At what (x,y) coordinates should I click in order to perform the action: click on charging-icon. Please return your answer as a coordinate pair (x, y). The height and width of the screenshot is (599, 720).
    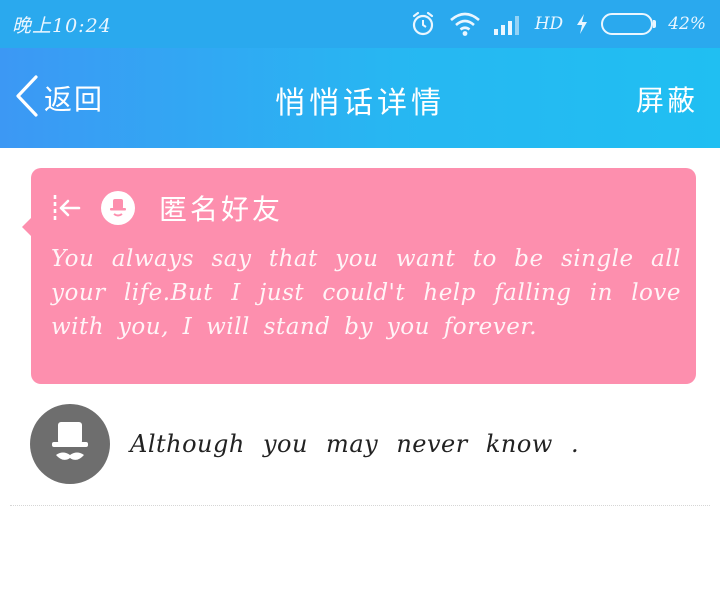
    Looking at the image, I should click on (582, 24).